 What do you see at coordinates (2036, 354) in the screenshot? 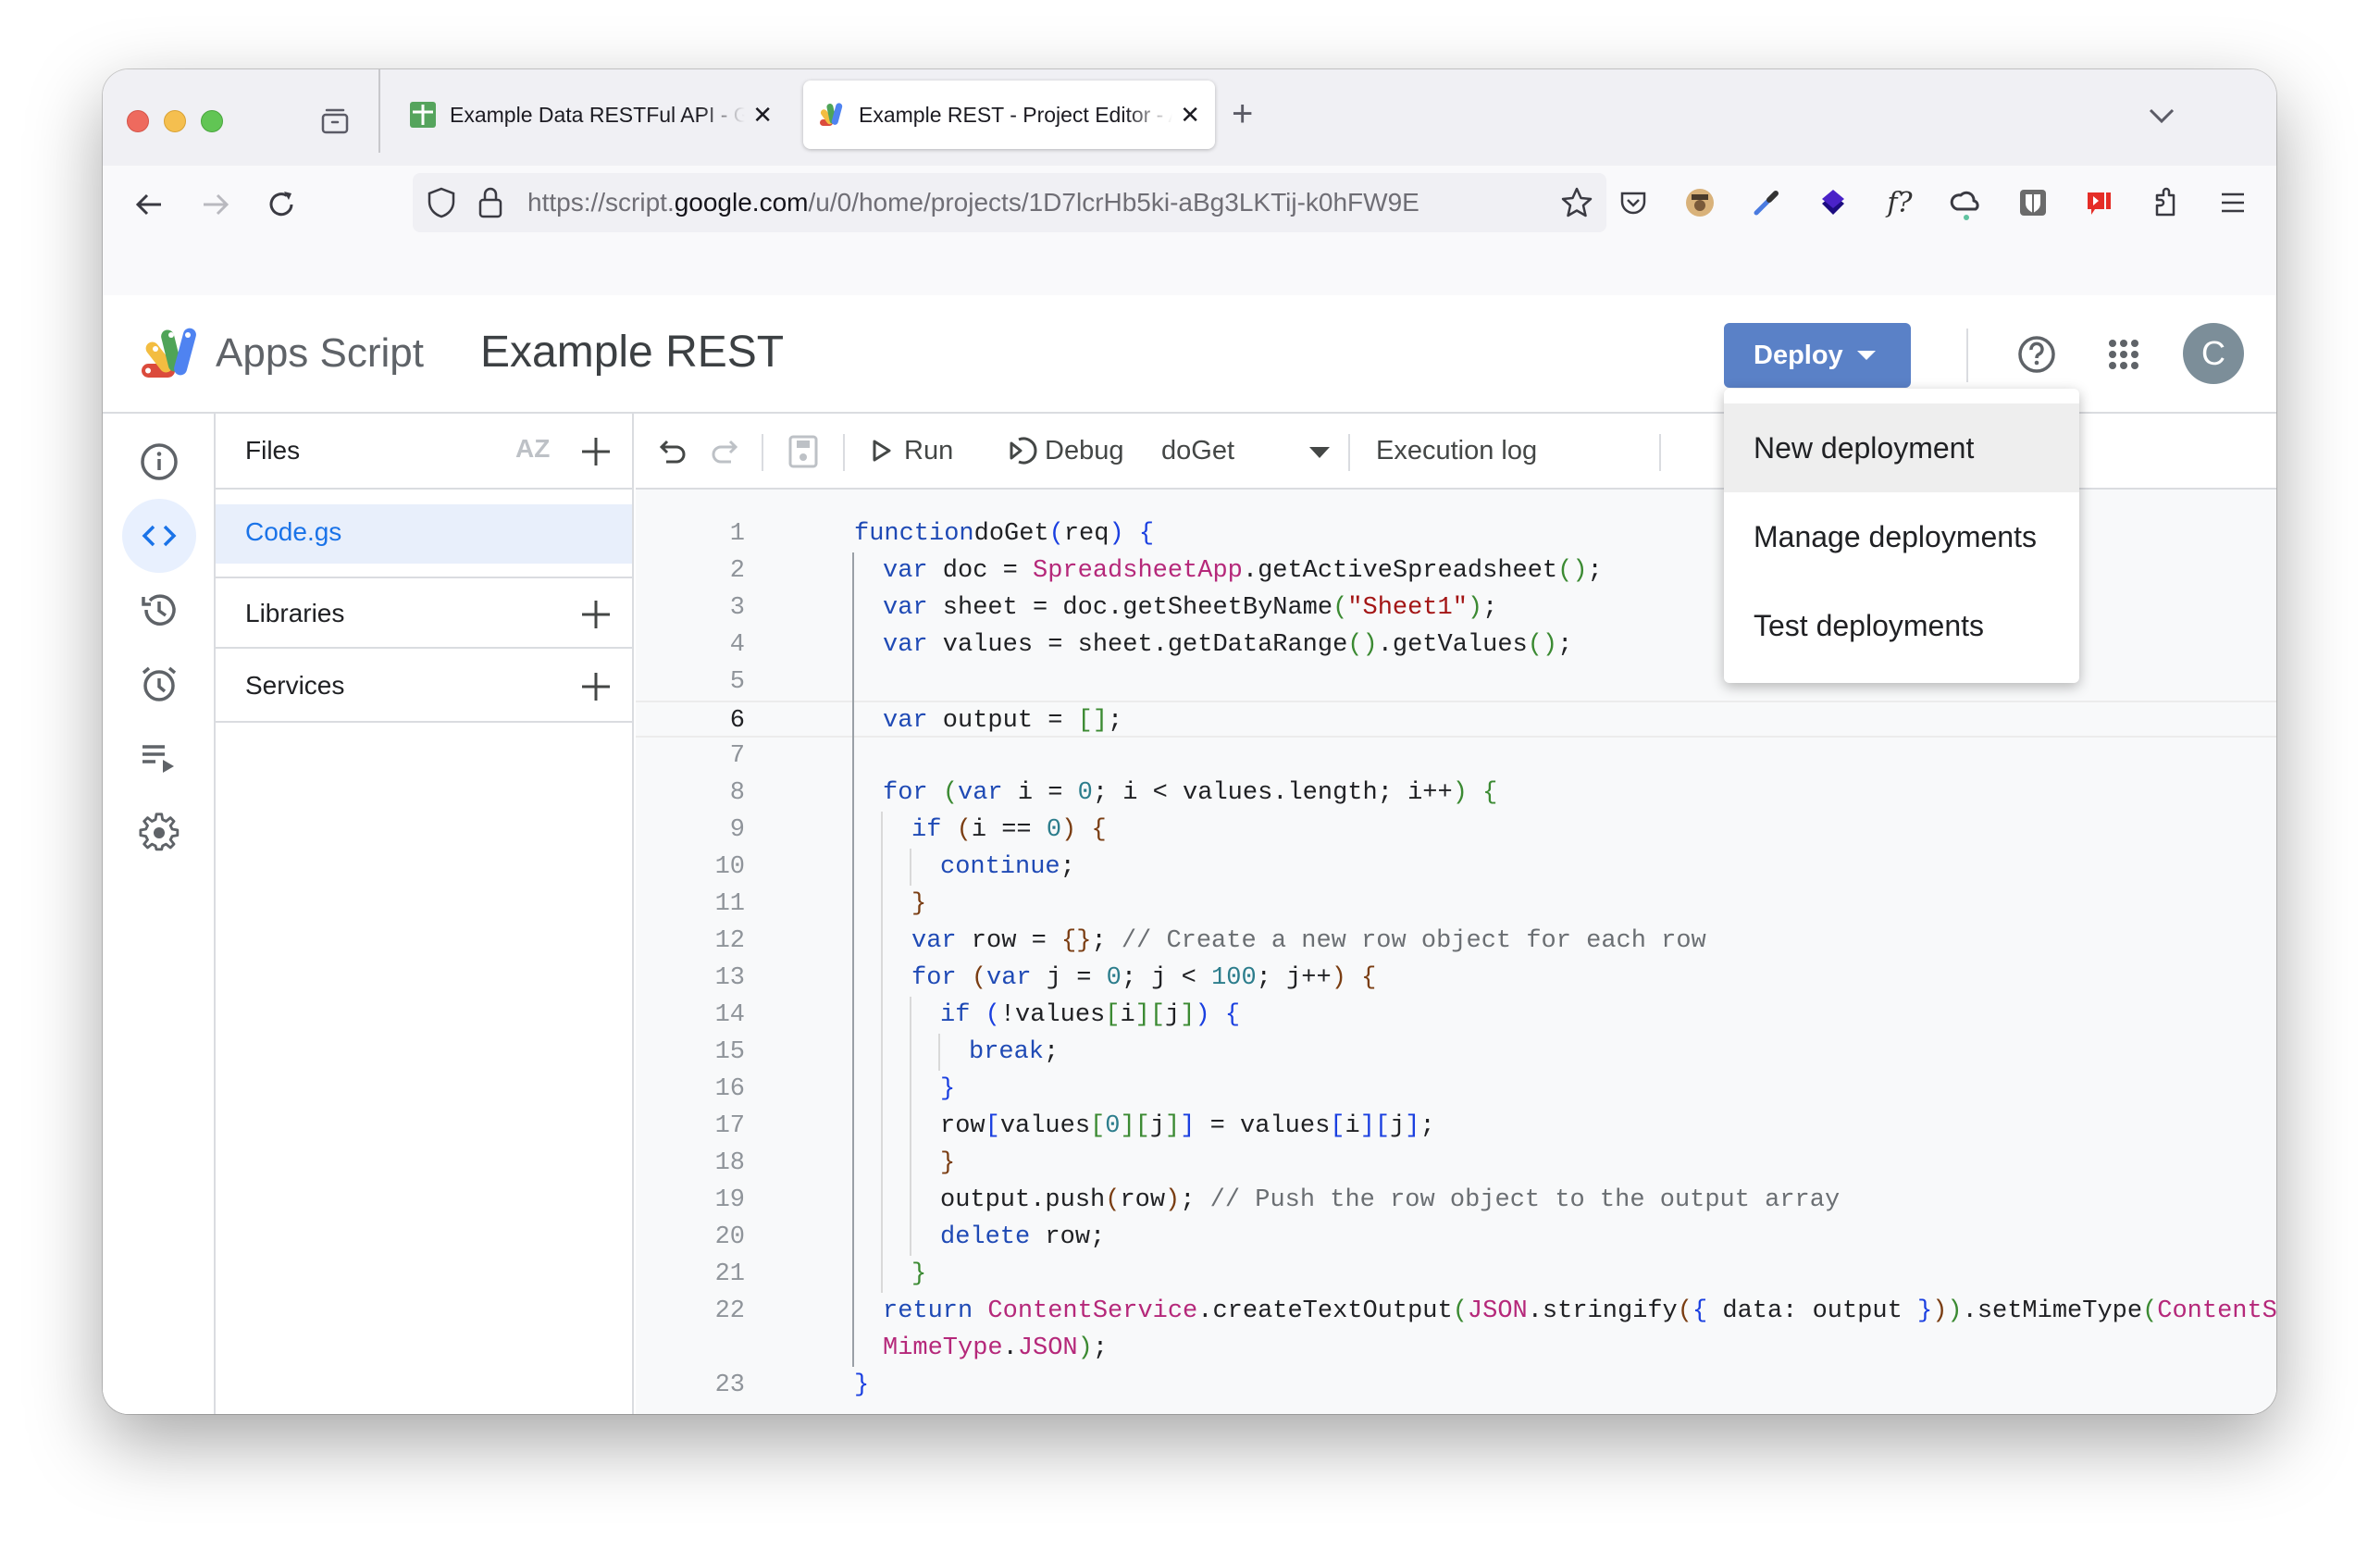
I see `help-icon` at bounding box center [2036, 354].